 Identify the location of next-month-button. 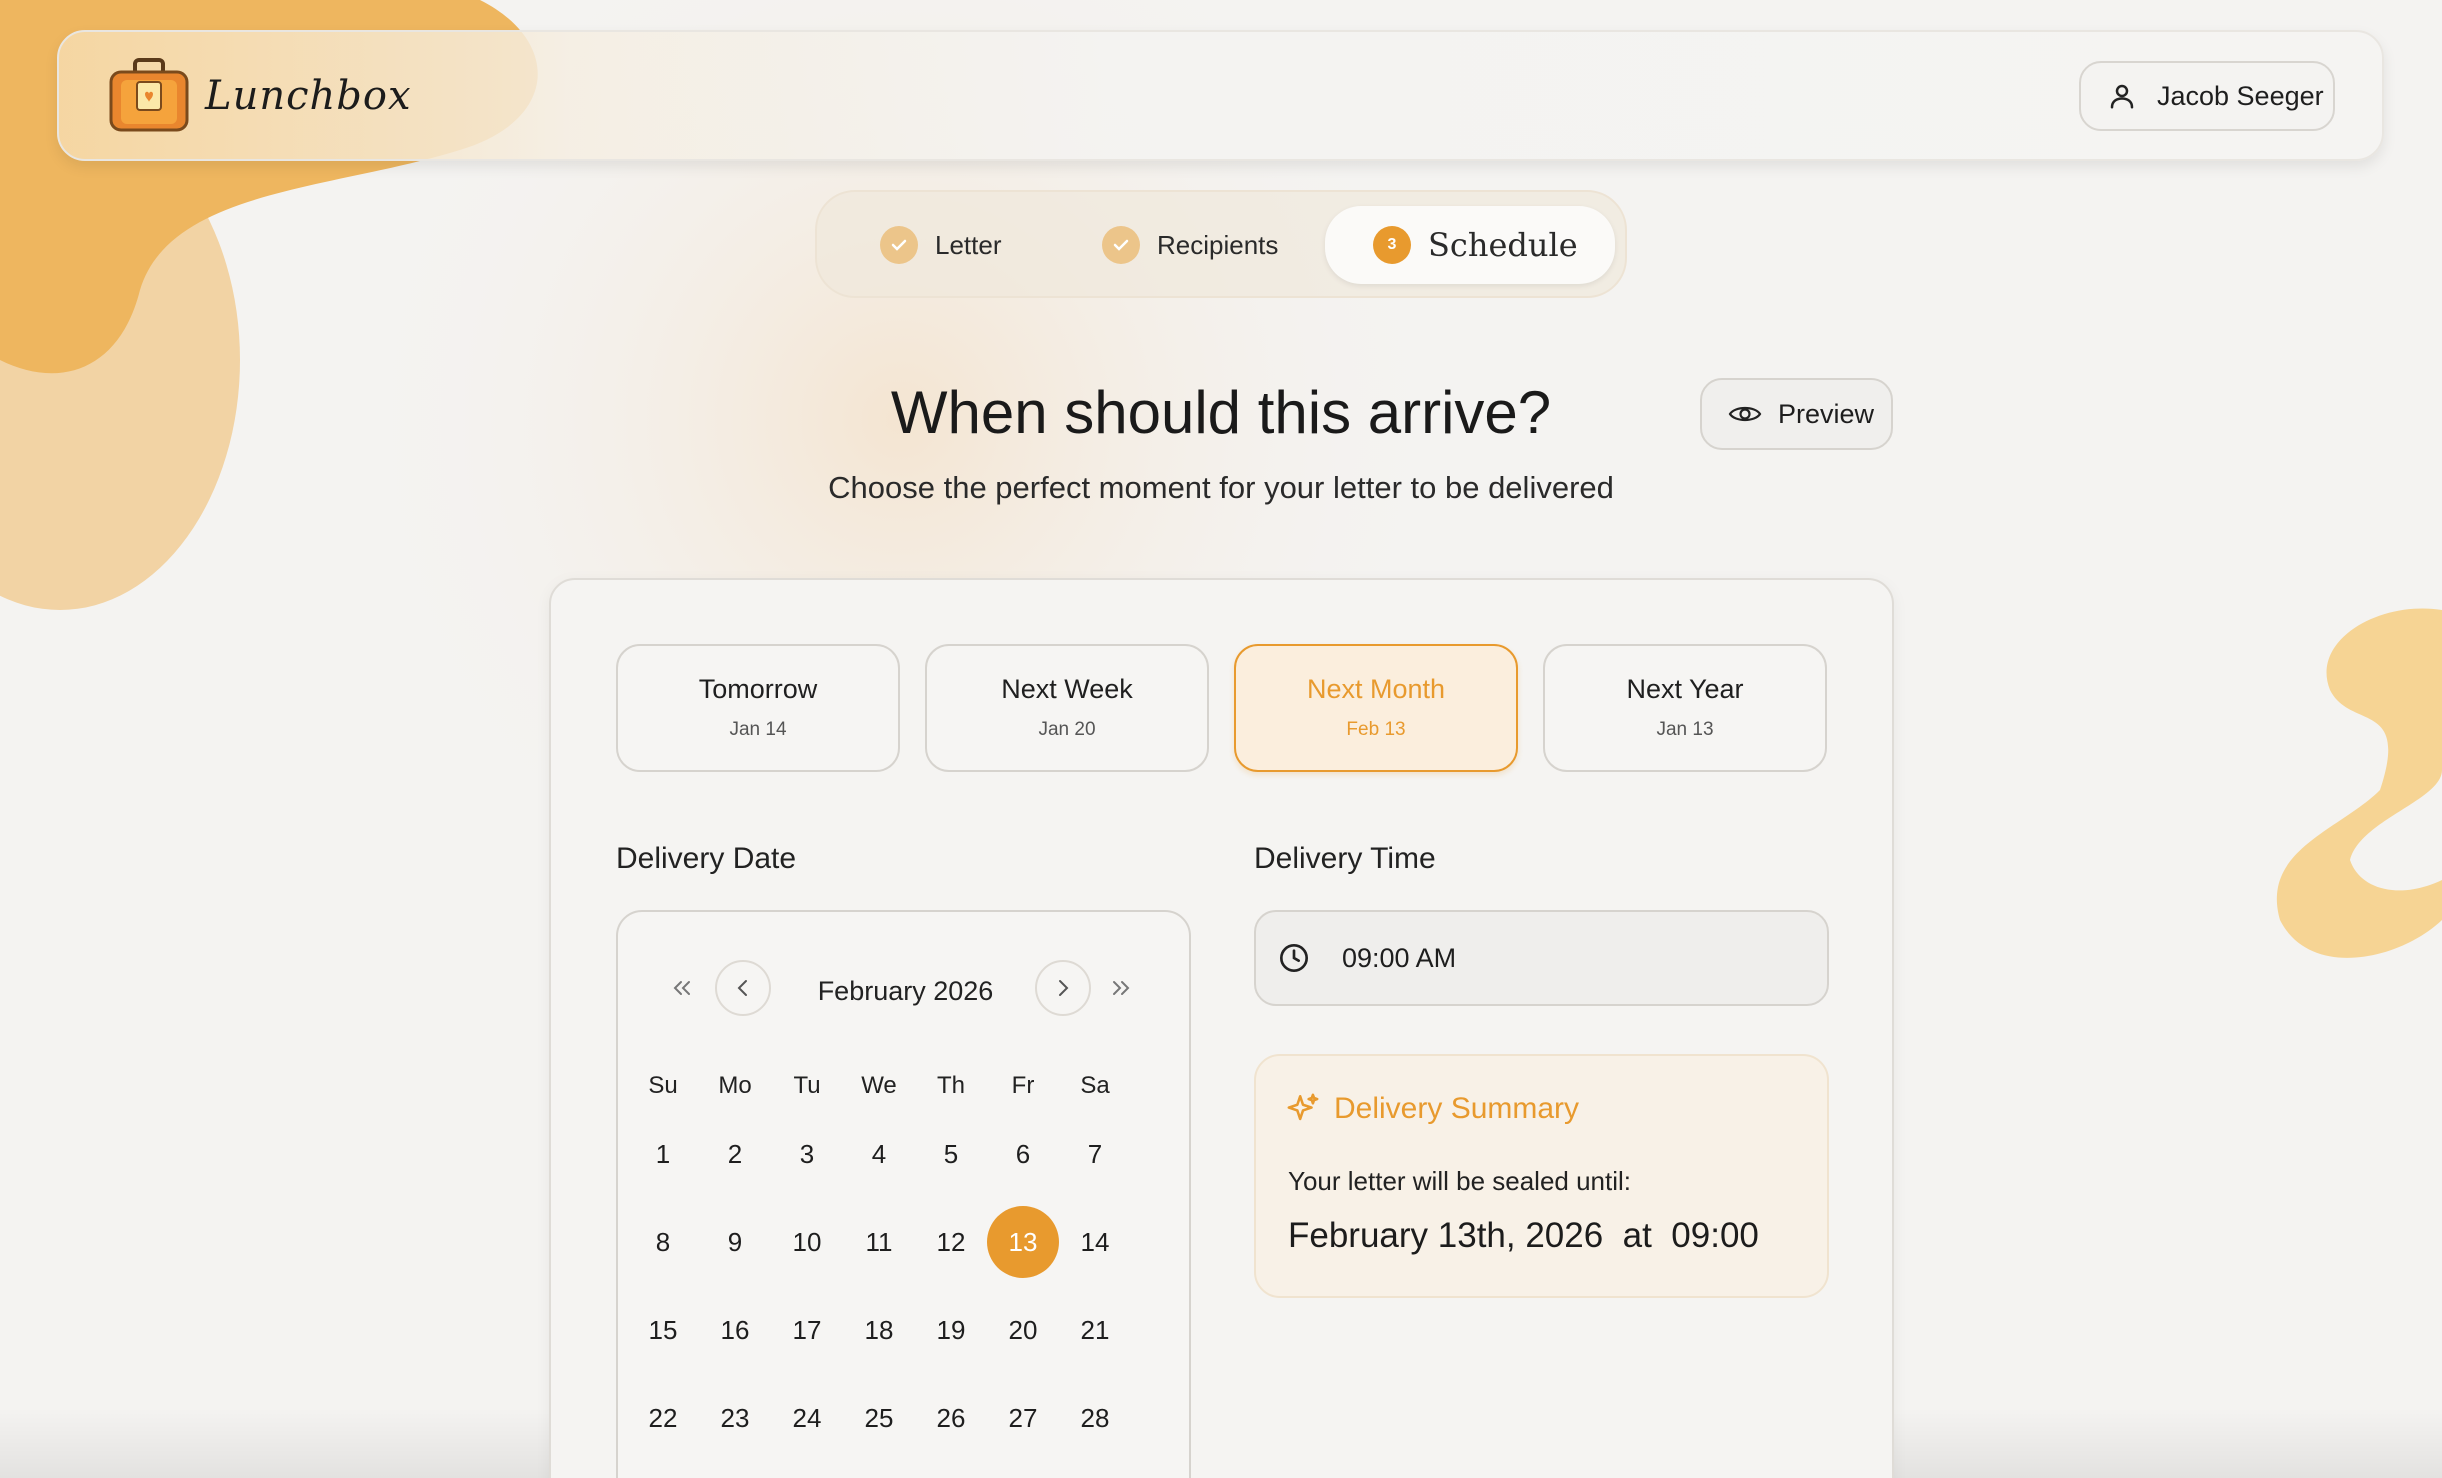
(1063, 988).